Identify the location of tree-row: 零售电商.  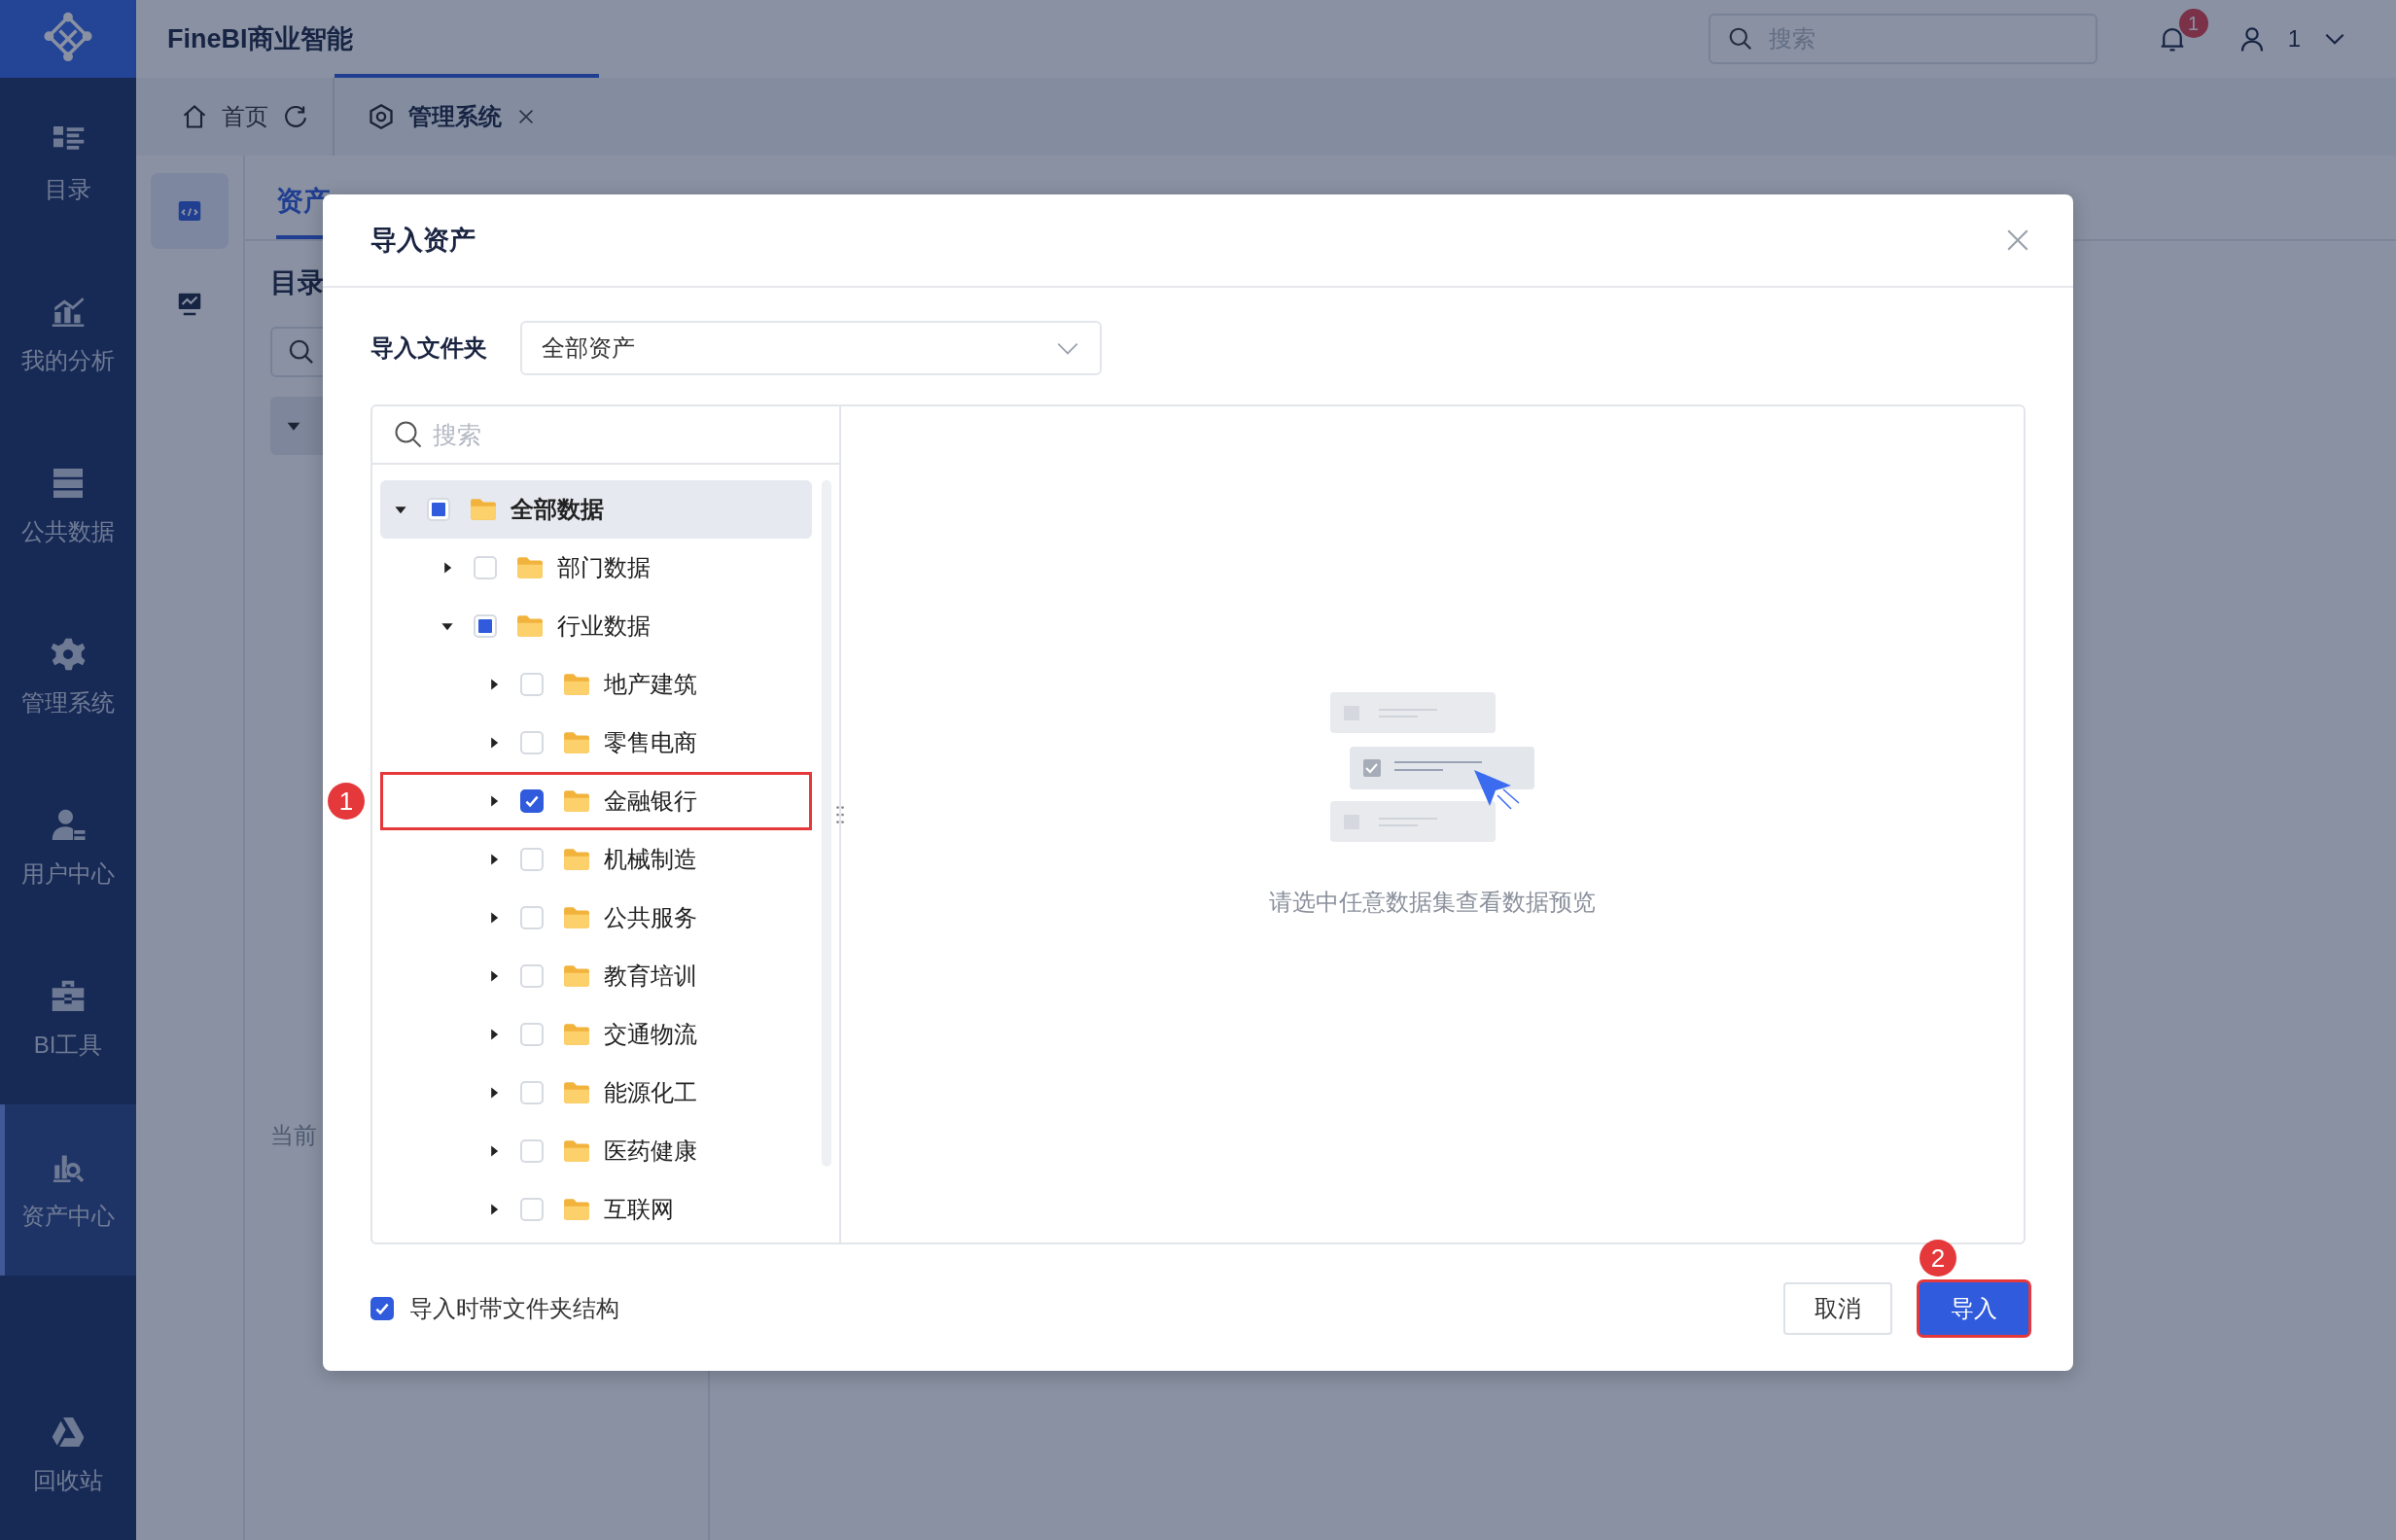
(596, 743).